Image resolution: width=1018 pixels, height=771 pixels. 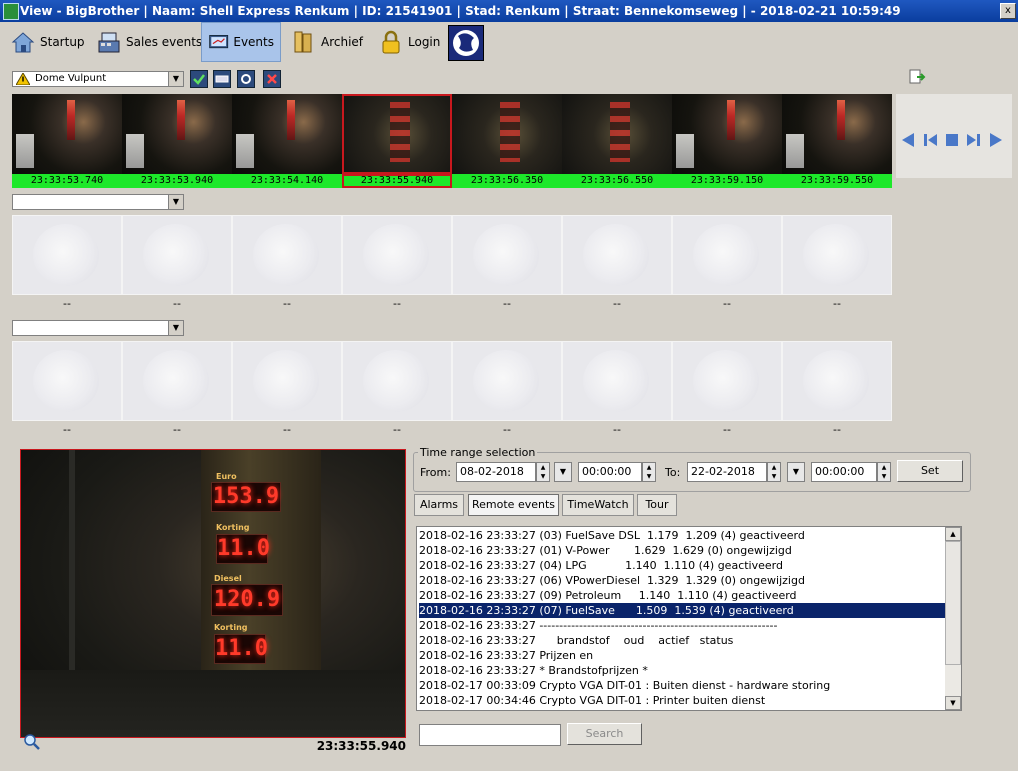 What do you see at coordinates (974, 140) in the screenshot?
I see `step-forward-icon` at bounding box center [974, 140].